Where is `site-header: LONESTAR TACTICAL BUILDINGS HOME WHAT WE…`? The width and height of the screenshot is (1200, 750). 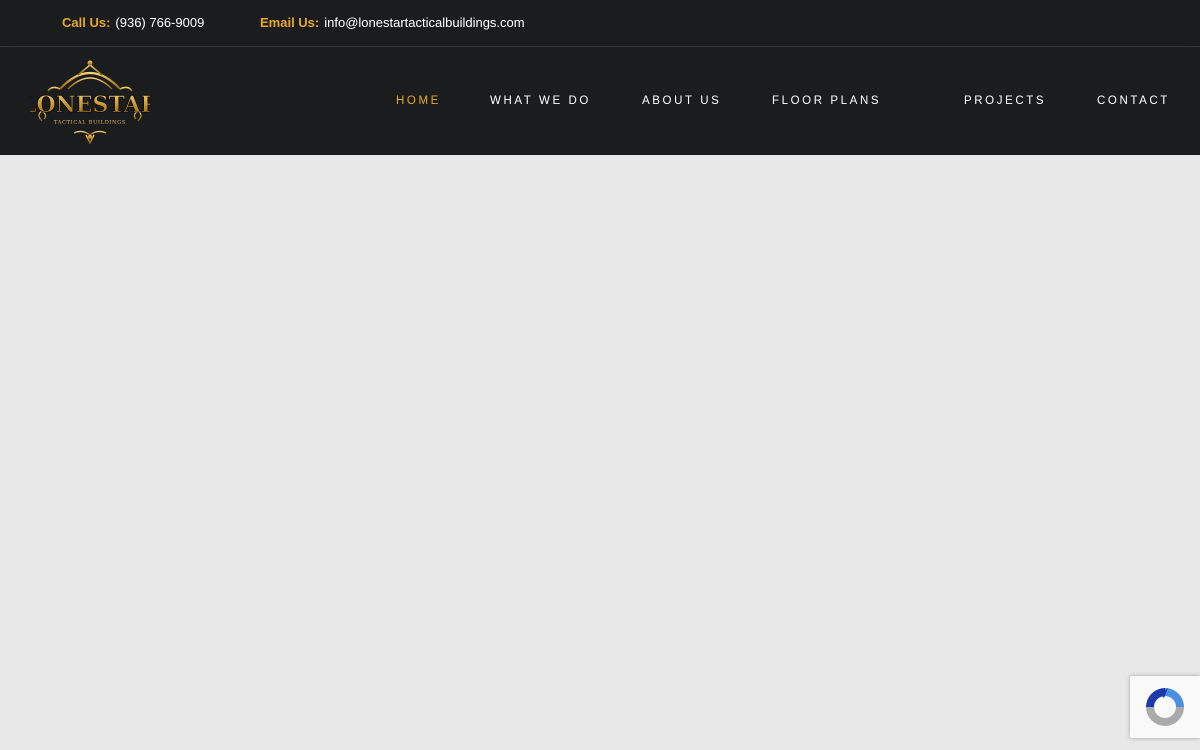
site-header: LONESTAR TACTICAL BUILDINGS HOME WHAT WE… is located at coordinates (600, 101).